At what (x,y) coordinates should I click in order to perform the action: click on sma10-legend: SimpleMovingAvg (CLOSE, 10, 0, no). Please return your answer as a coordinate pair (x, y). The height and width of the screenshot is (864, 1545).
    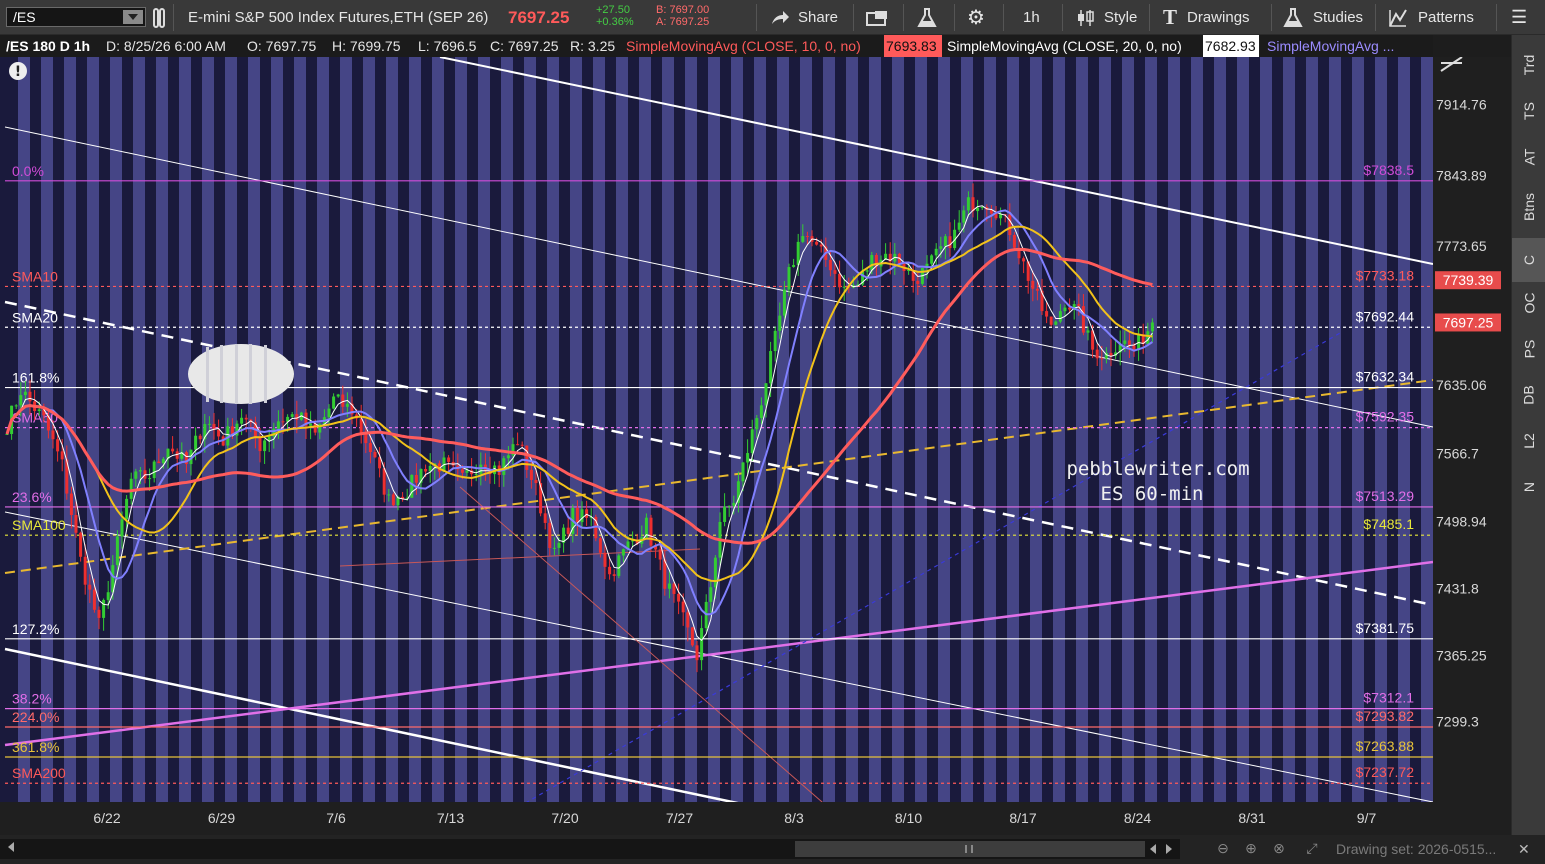
    Looking at the image, I should click on (743, 46).